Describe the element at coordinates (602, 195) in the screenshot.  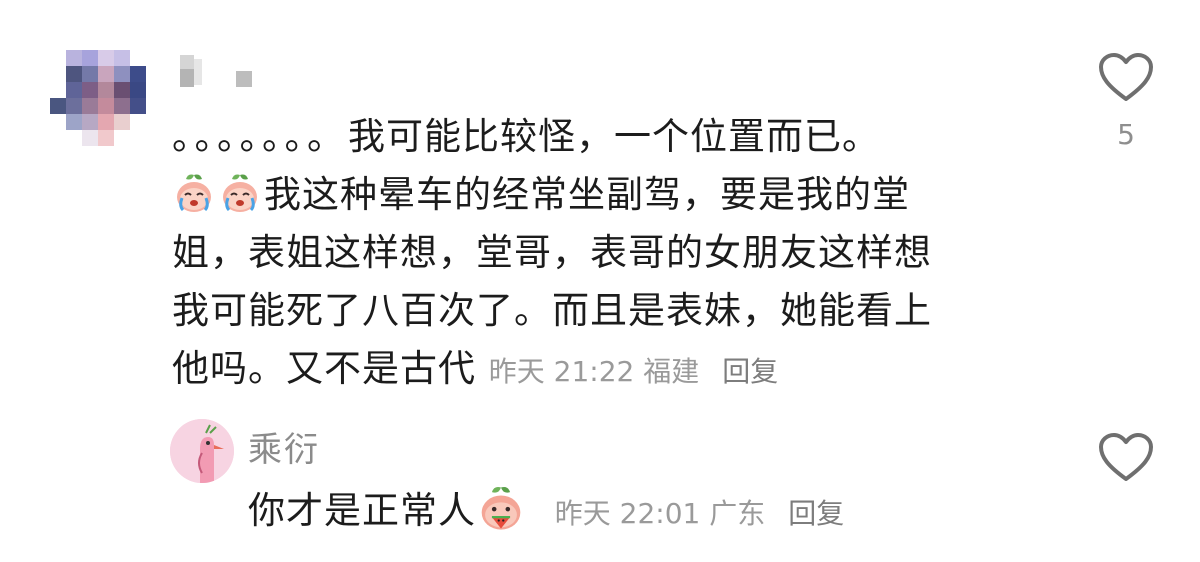
I see `comment-line-2: 我这种晕车的经常坐副驾，要是我的堂` at that location.